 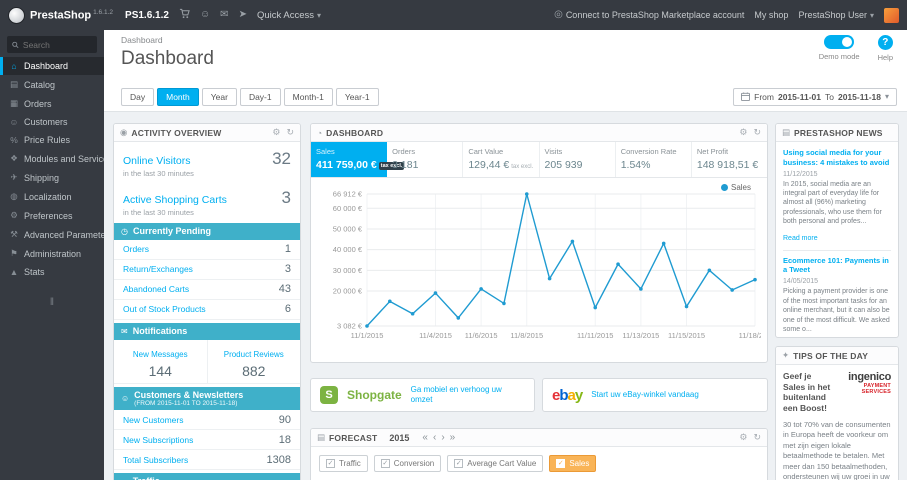 What do you see at coordinates (243, 15) in the screenshot?
I see `rocket-icon: ➤` at bounding box center [243, 15].